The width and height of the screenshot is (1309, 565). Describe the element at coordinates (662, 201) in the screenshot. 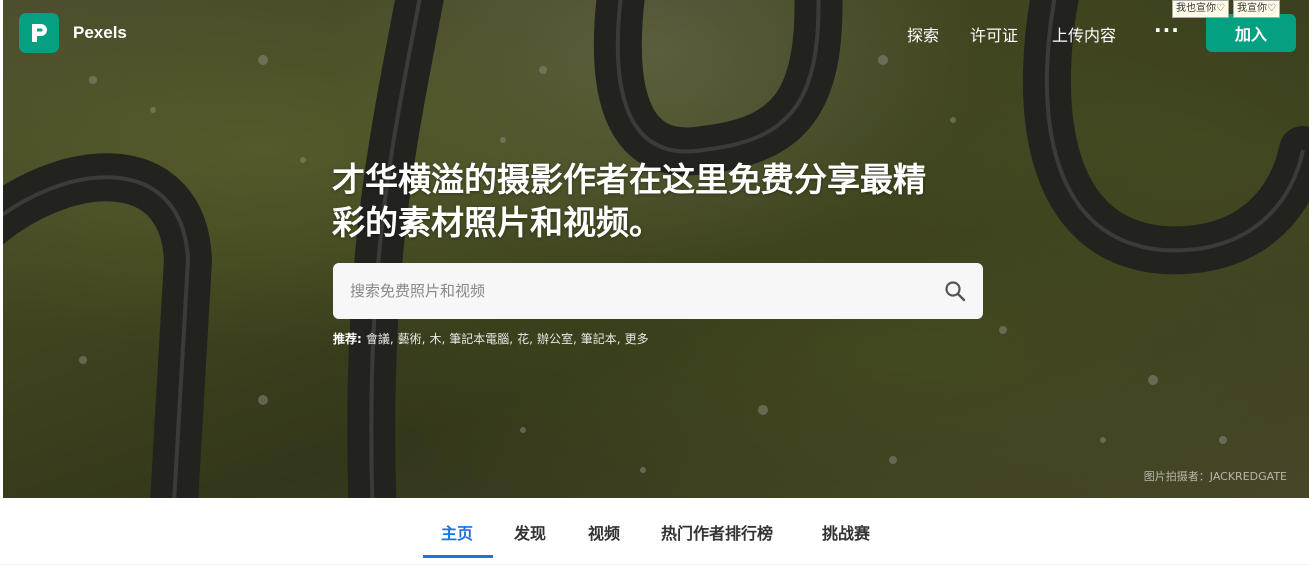

I see `hero-headline: 才华横溢的摄影作者在这里免费分享最精 彩的素材照片和视频。` at that location.